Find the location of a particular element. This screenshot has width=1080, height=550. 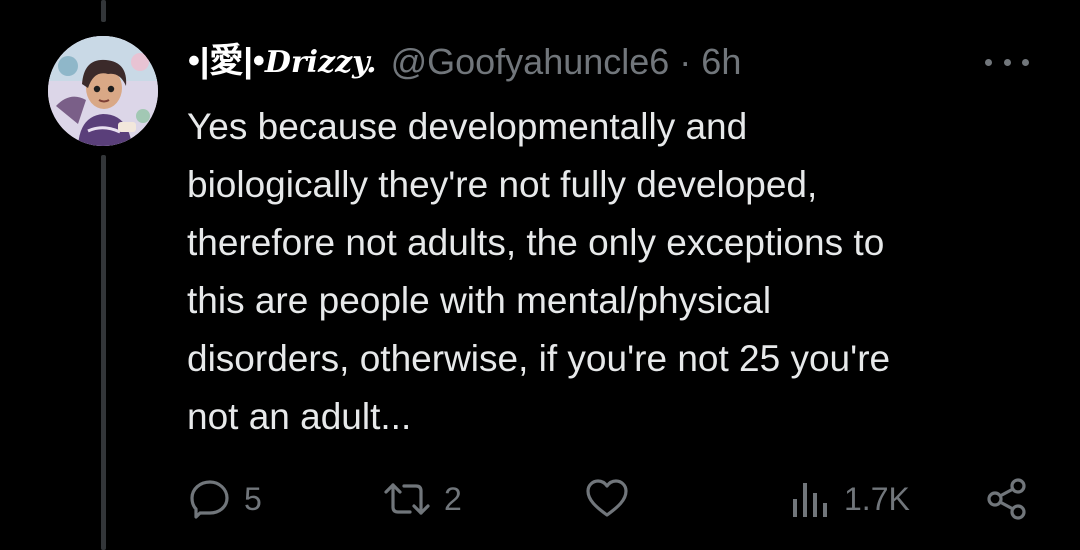

more-icon is located at coordinates (988, 62).